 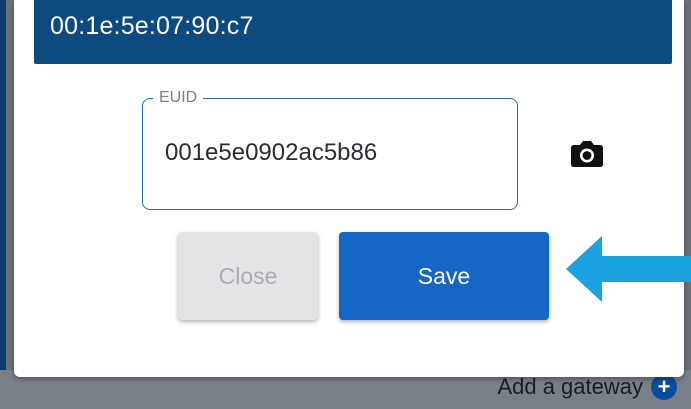 I want to click on dialog-header: 00:1e:5e:07:90:c7, so click(x=353, y=32).